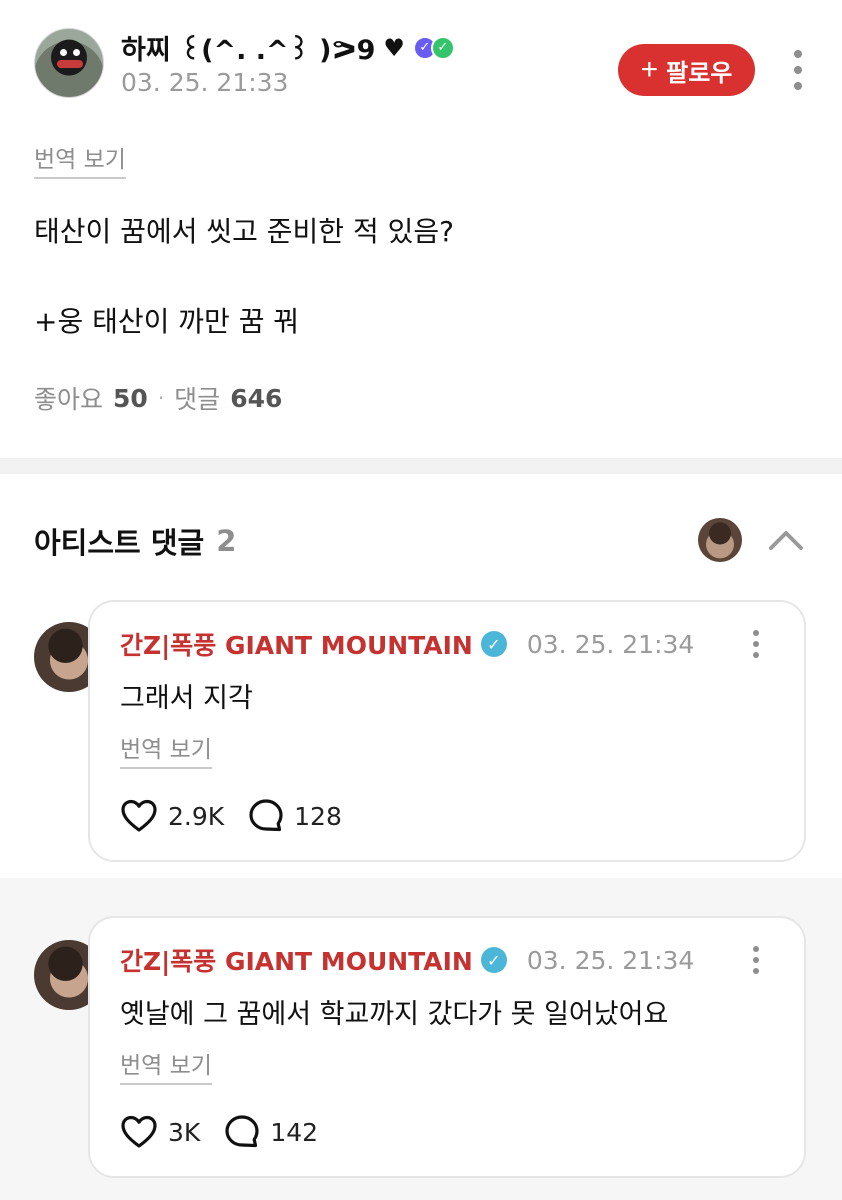 The image size is (842, 1200). Describe the element at coordinates (205, 82) in the screenshot. I see `post-timestamp: 03. 25. 21:33` at that location.